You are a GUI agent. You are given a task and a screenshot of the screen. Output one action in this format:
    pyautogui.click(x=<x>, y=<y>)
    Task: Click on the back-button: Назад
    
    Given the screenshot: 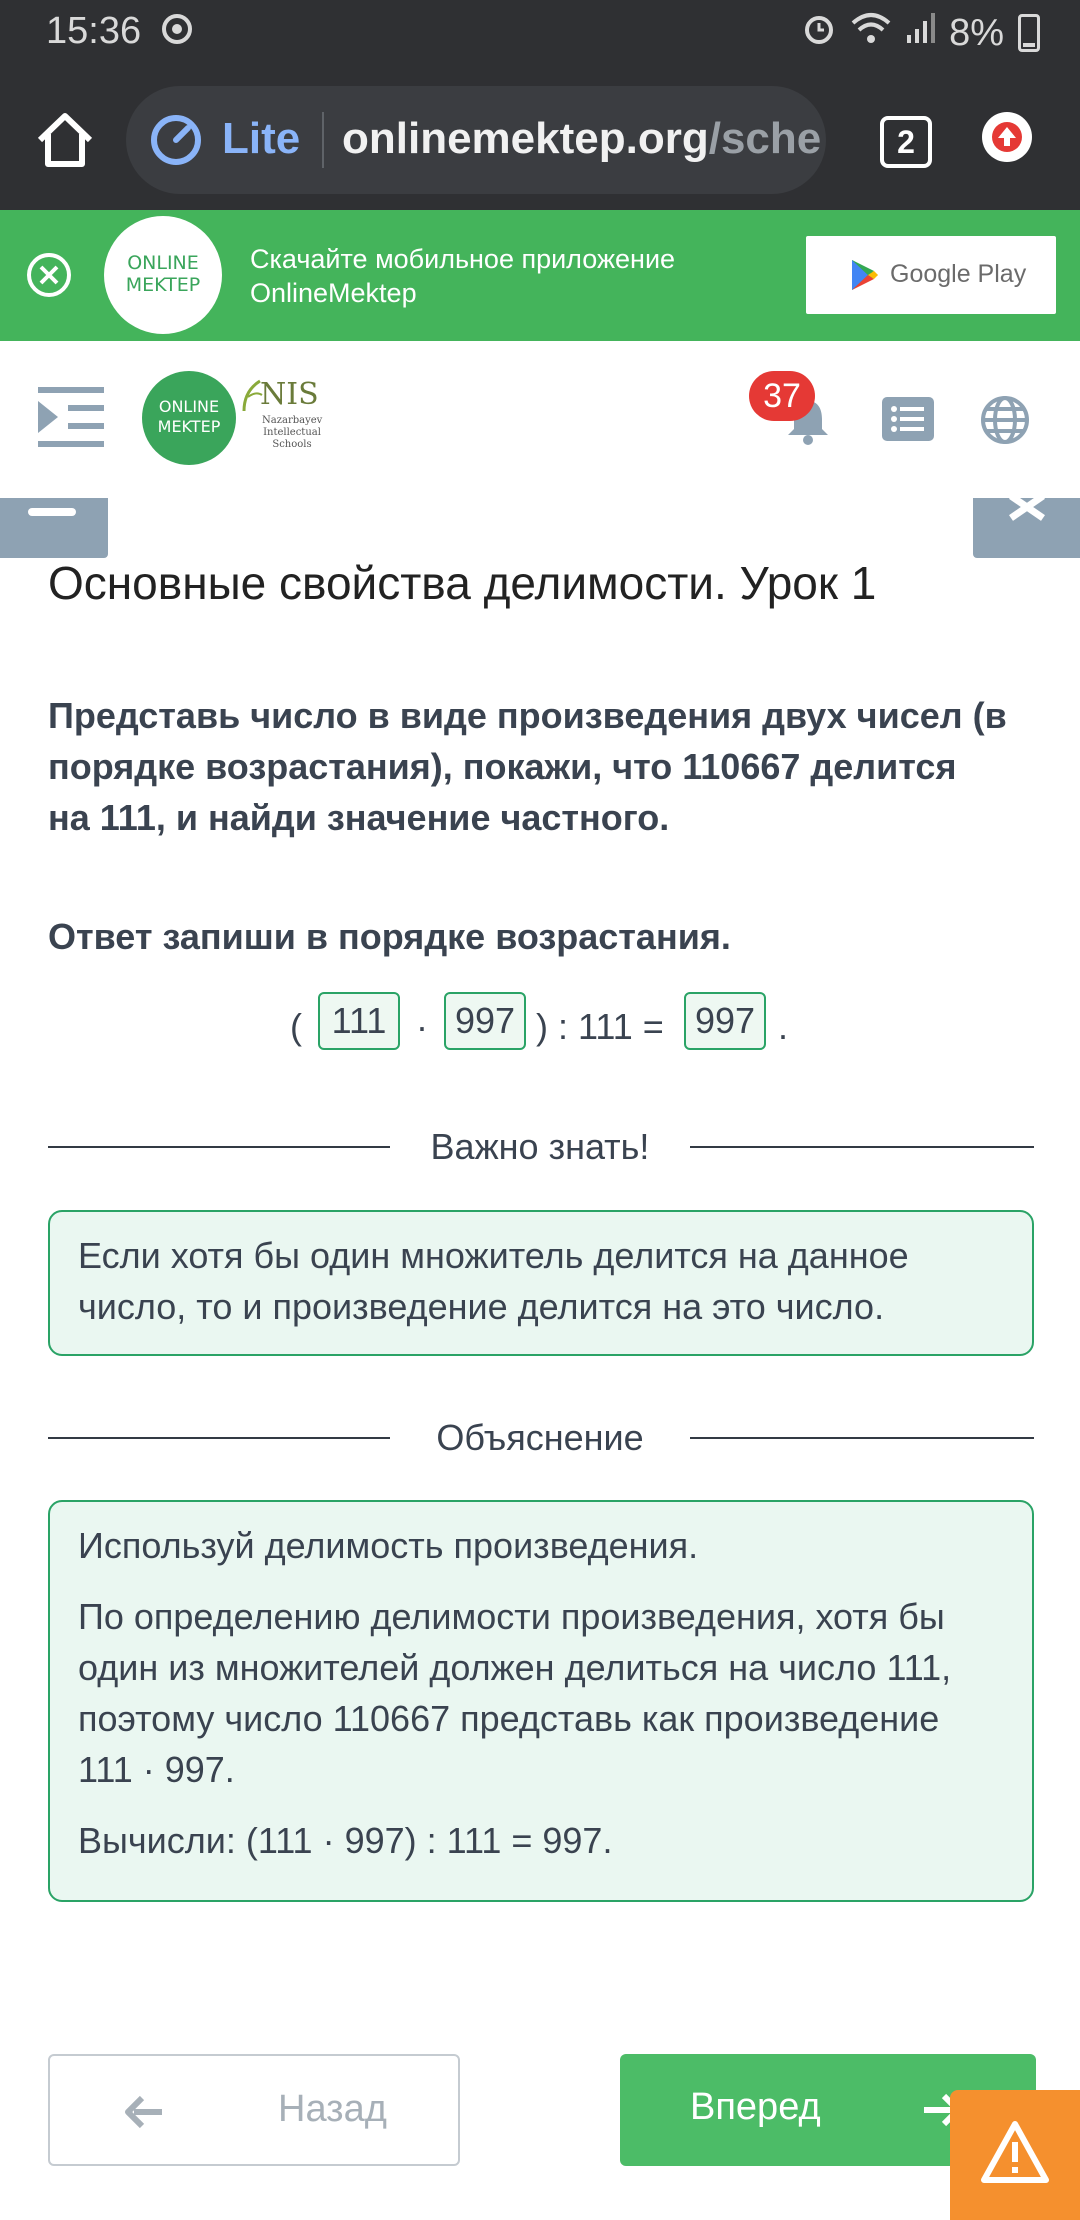 What is the action you would take?
    pyautogui.click(x=254, y=2110)
    